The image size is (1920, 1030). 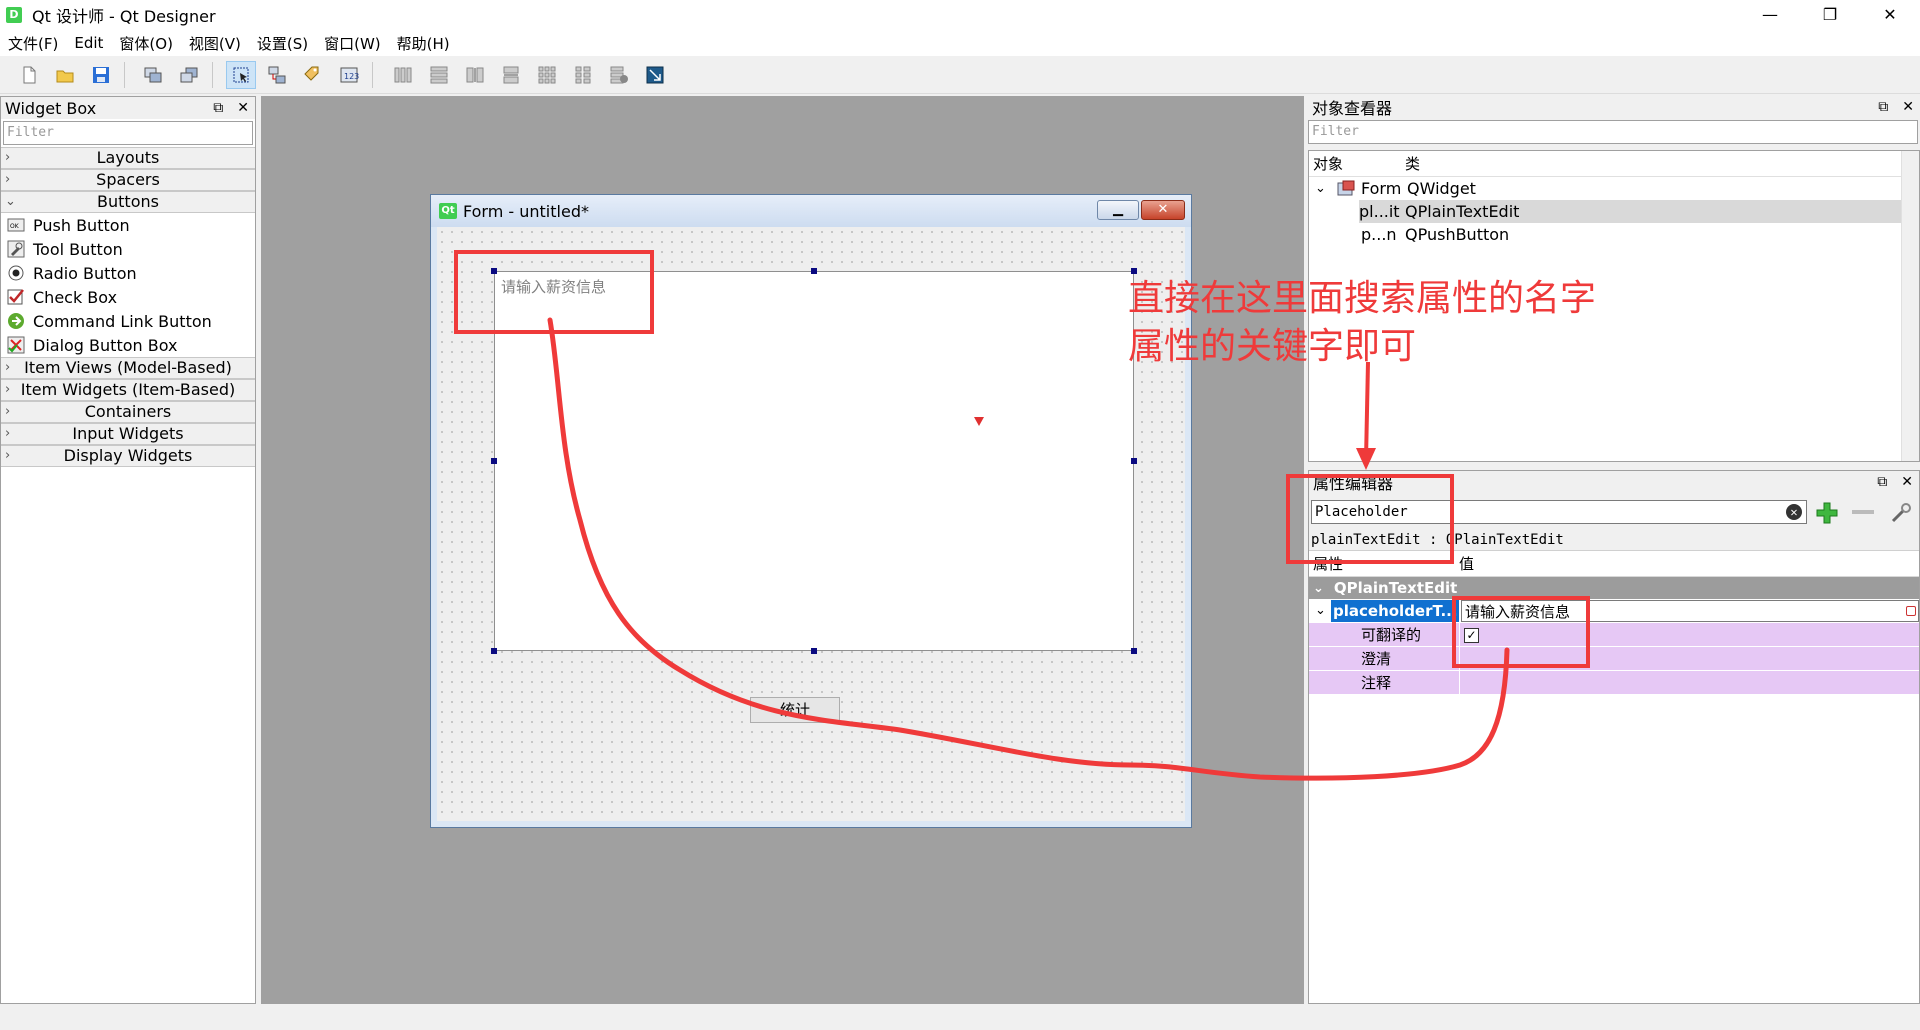 What do you see at coordinates (146, 43) in the screenshot?
I see `menu-form: 窗体(O)` at bounding box center [146, 43].